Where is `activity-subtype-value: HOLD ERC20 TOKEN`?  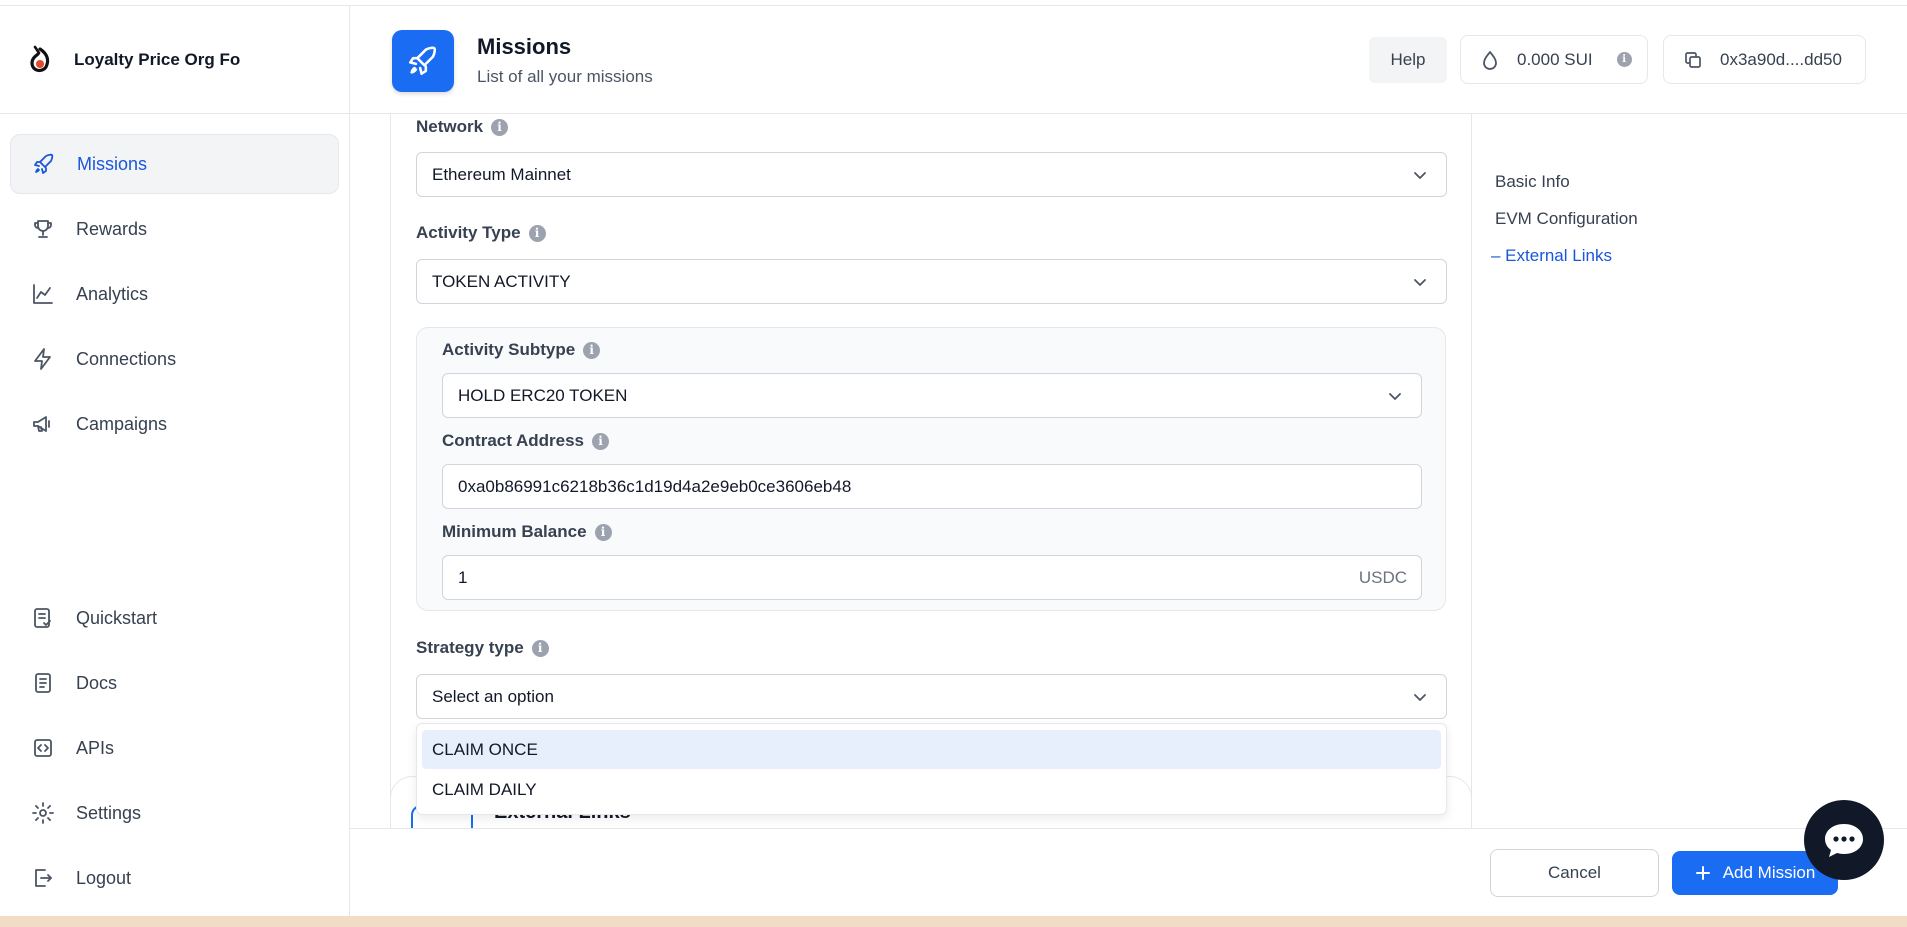 activity-subtype-value: HOLD ERC20 TOKEN is located at coordinates (543, 395).